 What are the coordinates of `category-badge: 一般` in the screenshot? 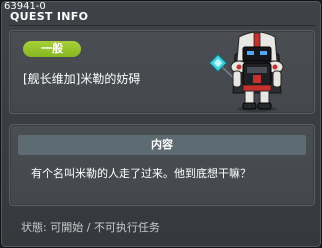 It's located at (52, 49).